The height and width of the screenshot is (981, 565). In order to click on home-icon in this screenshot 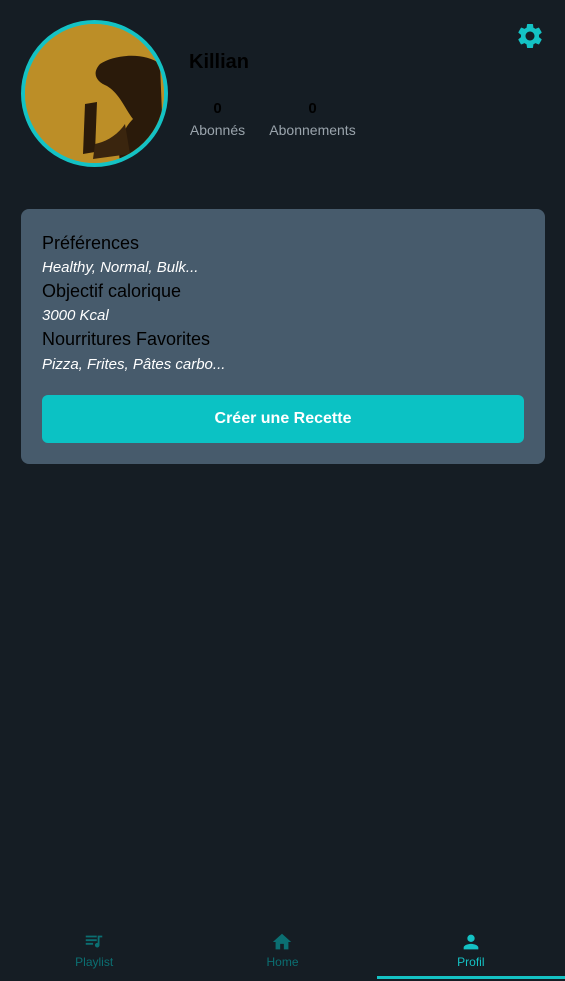, I will do `click(282, 941)`.